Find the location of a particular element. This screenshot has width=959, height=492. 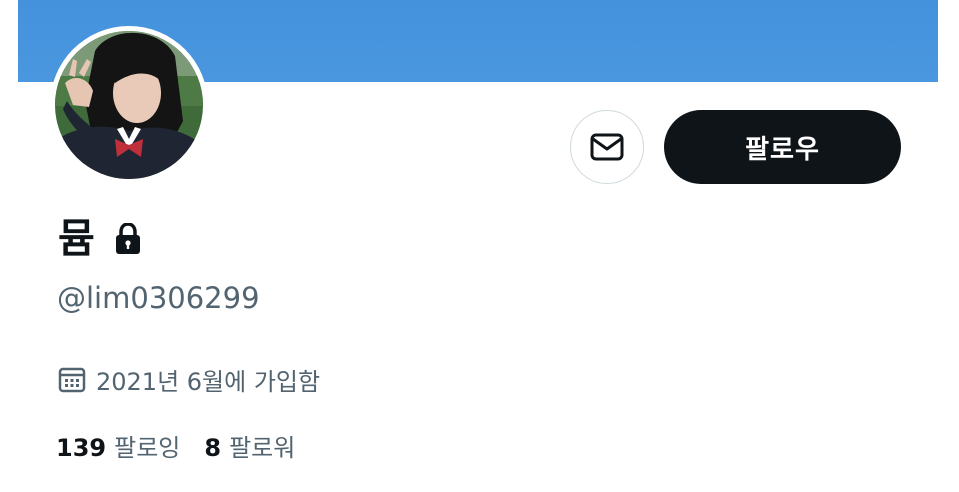

followers-count: 8 is located at coordinates (213, 447).